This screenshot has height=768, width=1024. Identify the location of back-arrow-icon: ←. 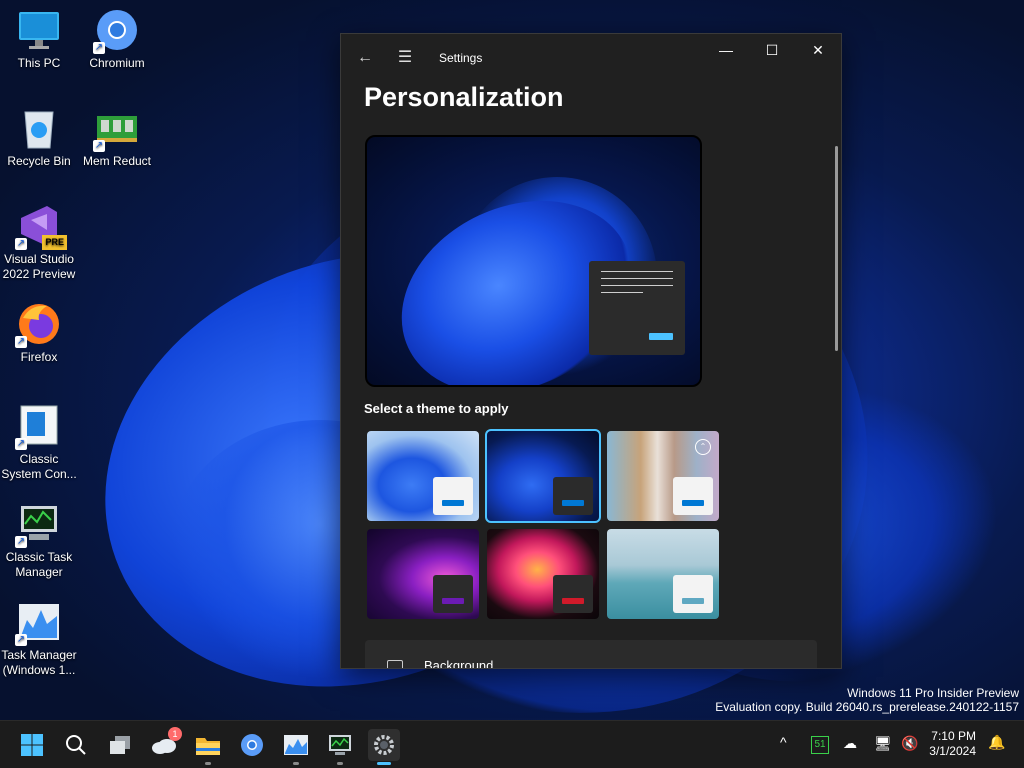
(365, 58).